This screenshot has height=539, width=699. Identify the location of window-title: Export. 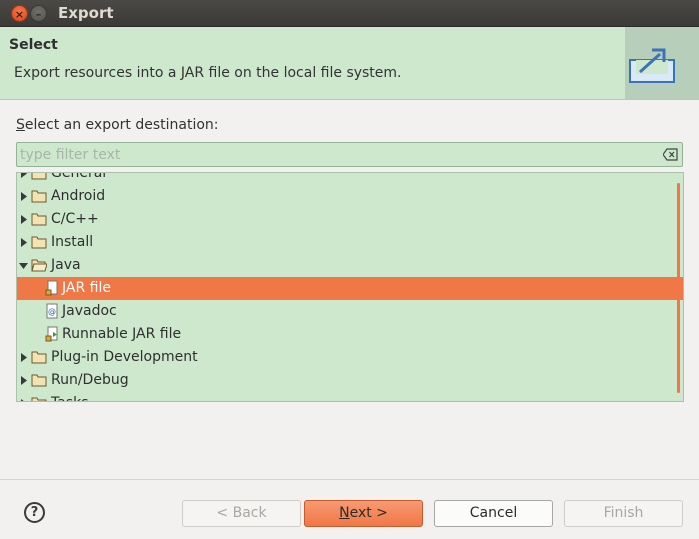
(86, 13).